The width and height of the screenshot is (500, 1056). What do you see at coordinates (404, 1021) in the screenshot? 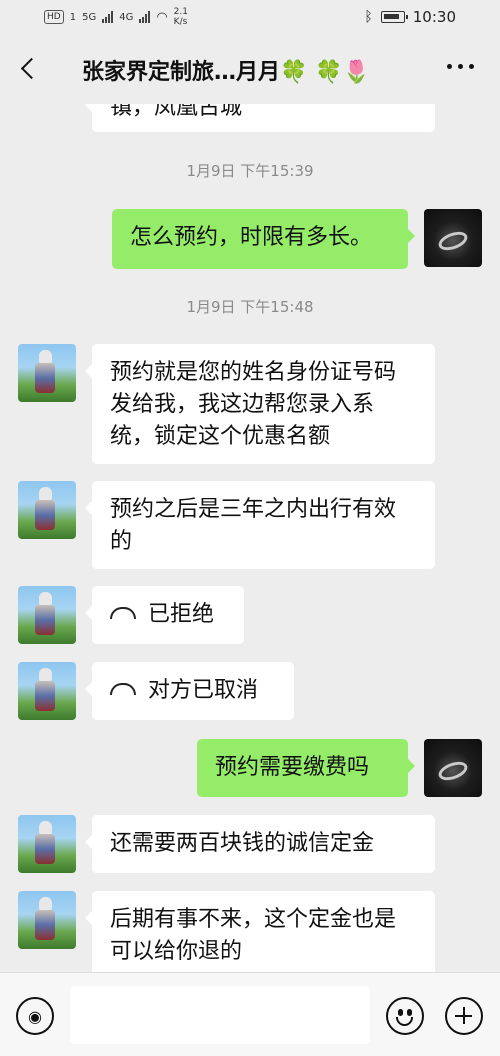
I see `emoji-mouth` at bounding box center [404, 1021].